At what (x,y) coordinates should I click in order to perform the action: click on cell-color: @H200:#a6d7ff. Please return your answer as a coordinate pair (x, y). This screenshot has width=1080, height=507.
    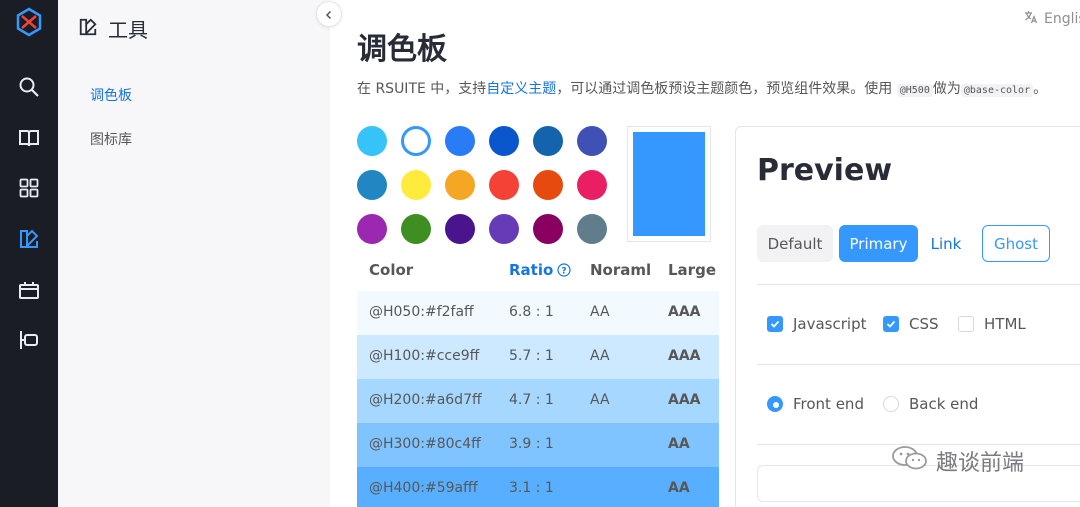
    Looking at the image, I should click on (425, 400).